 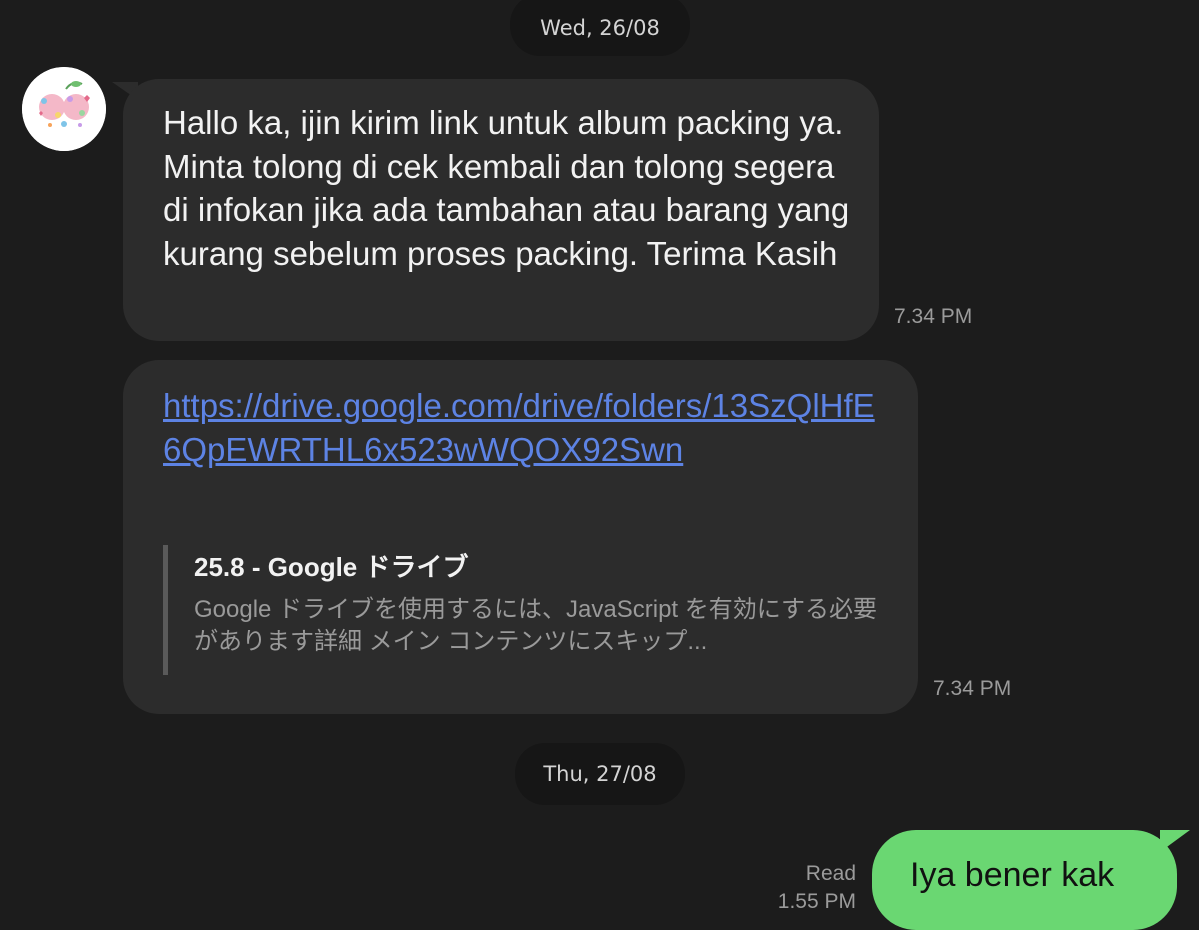 I want to click on date-label: Thu, 27/08, so click(x=600, y=774).